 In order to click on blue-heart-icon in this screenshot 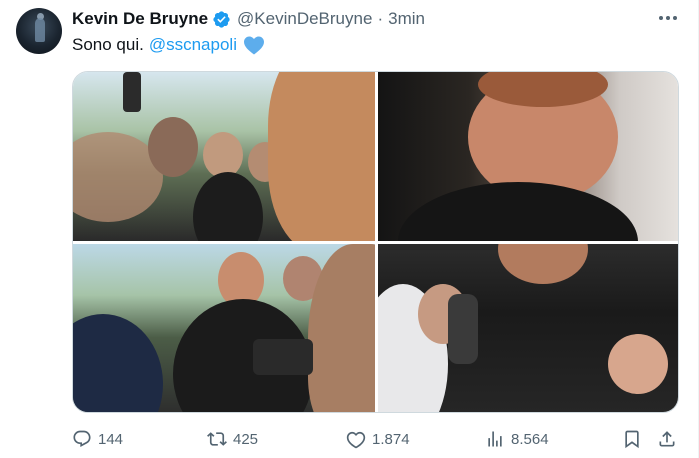, I will do `click(253, 45)`.